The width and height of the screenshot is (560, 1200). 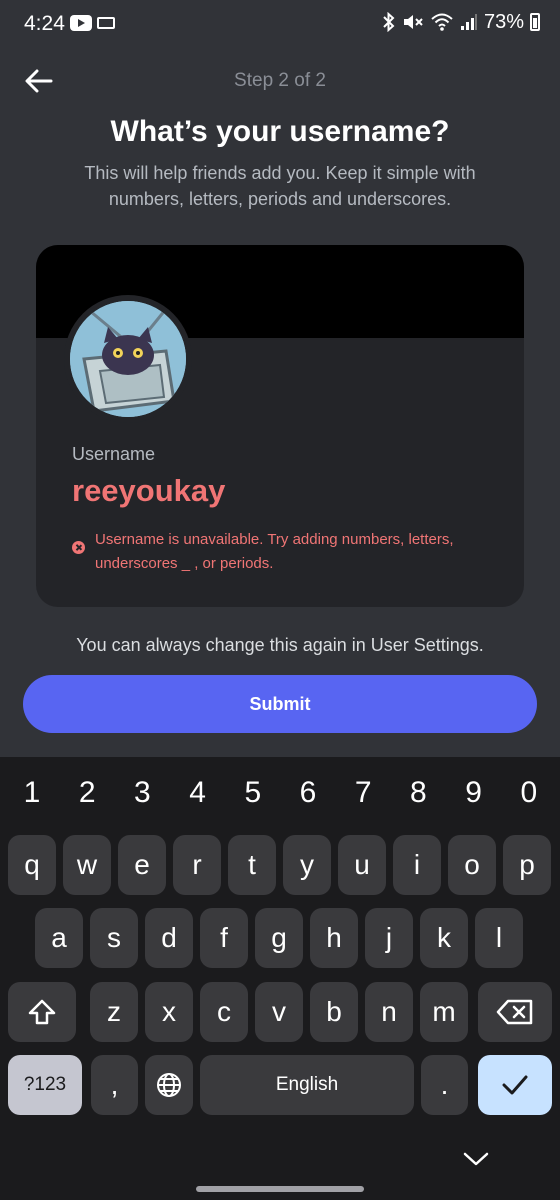 What do you see at coordinates (45, 1085) in the screenshot?
I see `symbols-key: ?123` at bounding box center [45, 1085].